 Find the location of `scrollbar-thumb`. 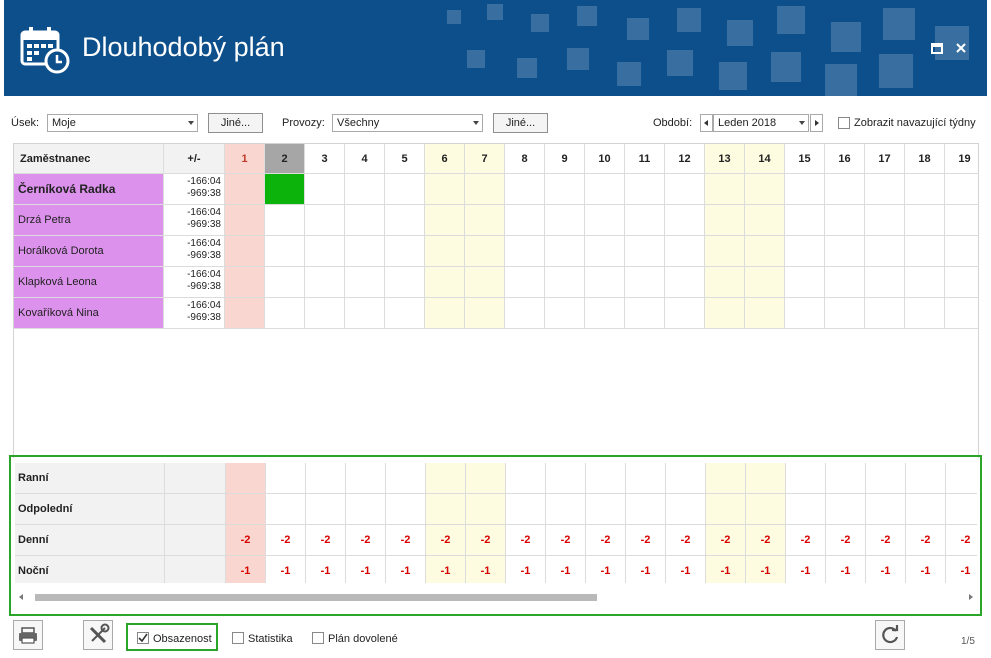

scrollbar-thumb is located at coordinates (316, 597).